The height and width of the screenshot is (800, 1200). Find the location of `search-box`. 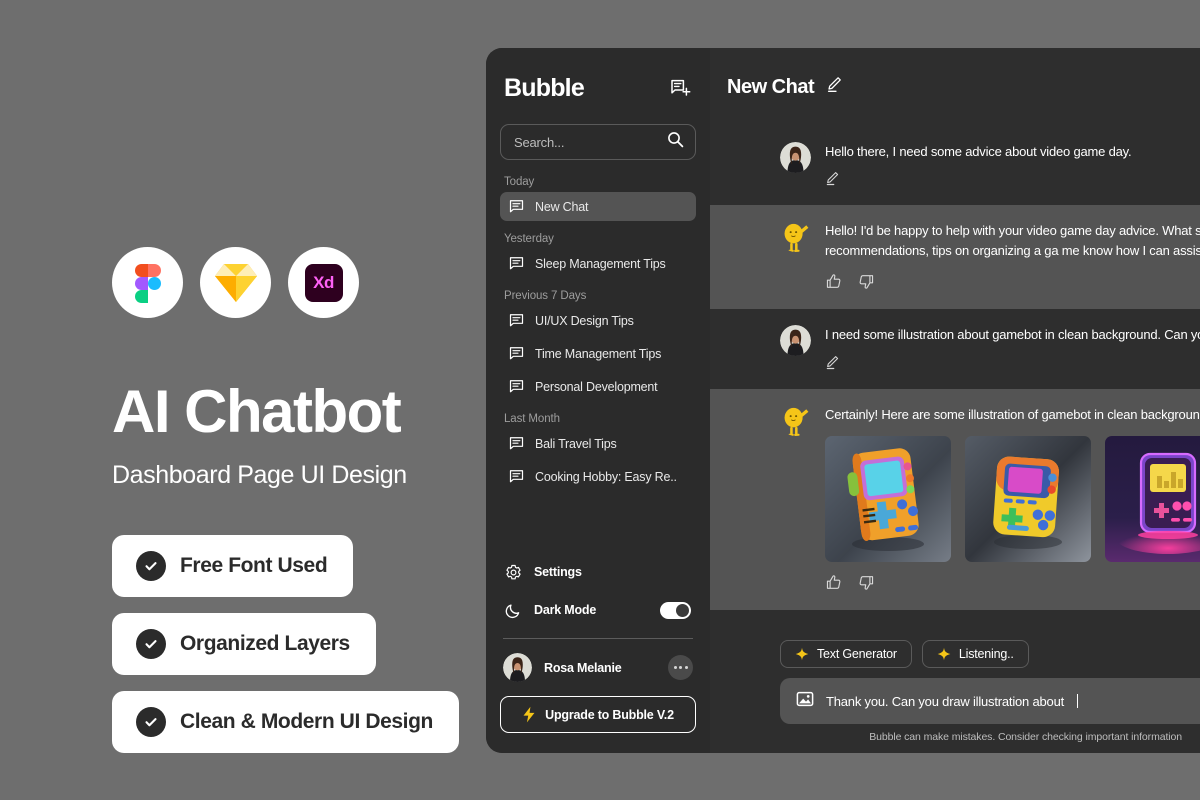

search-box is located at coordinates (598, 142).